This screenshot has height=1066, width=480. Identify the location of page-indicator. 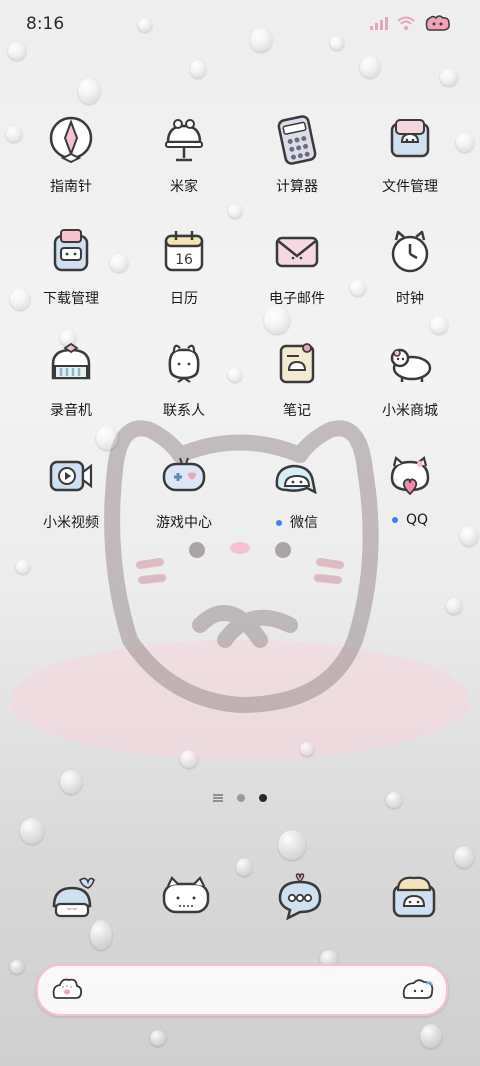
(240, 798).